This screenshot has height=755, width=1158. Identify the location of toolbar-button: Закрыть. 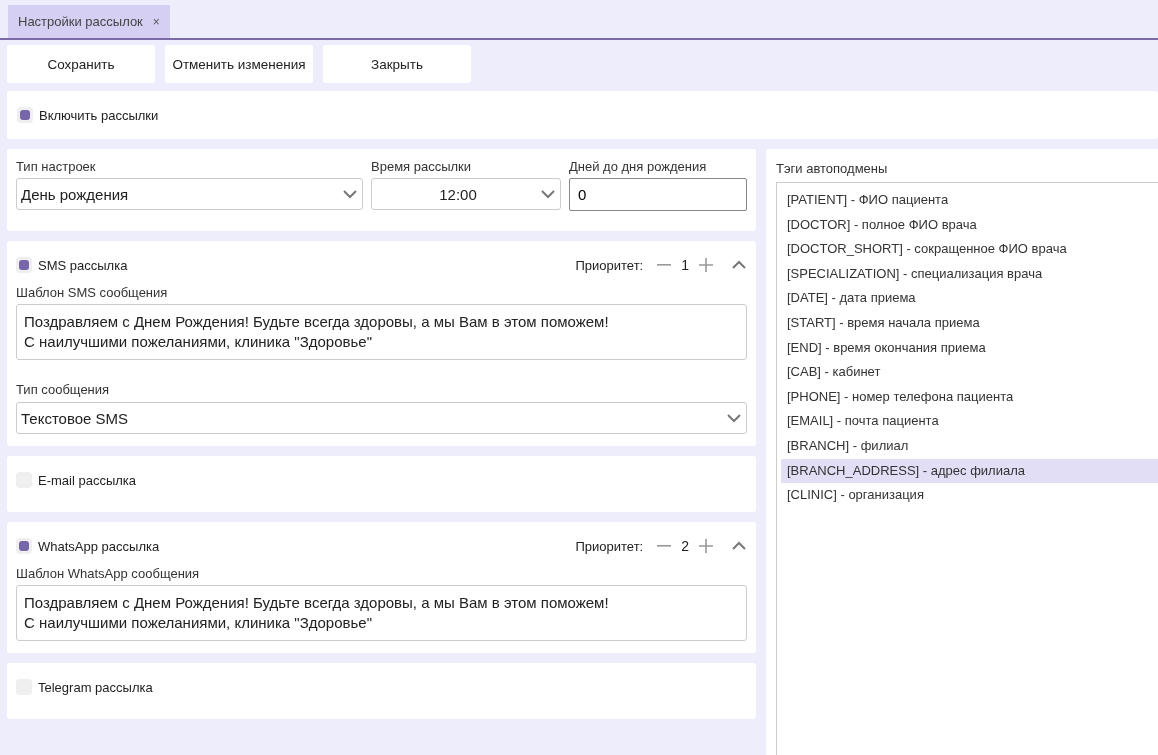
(397, 64).